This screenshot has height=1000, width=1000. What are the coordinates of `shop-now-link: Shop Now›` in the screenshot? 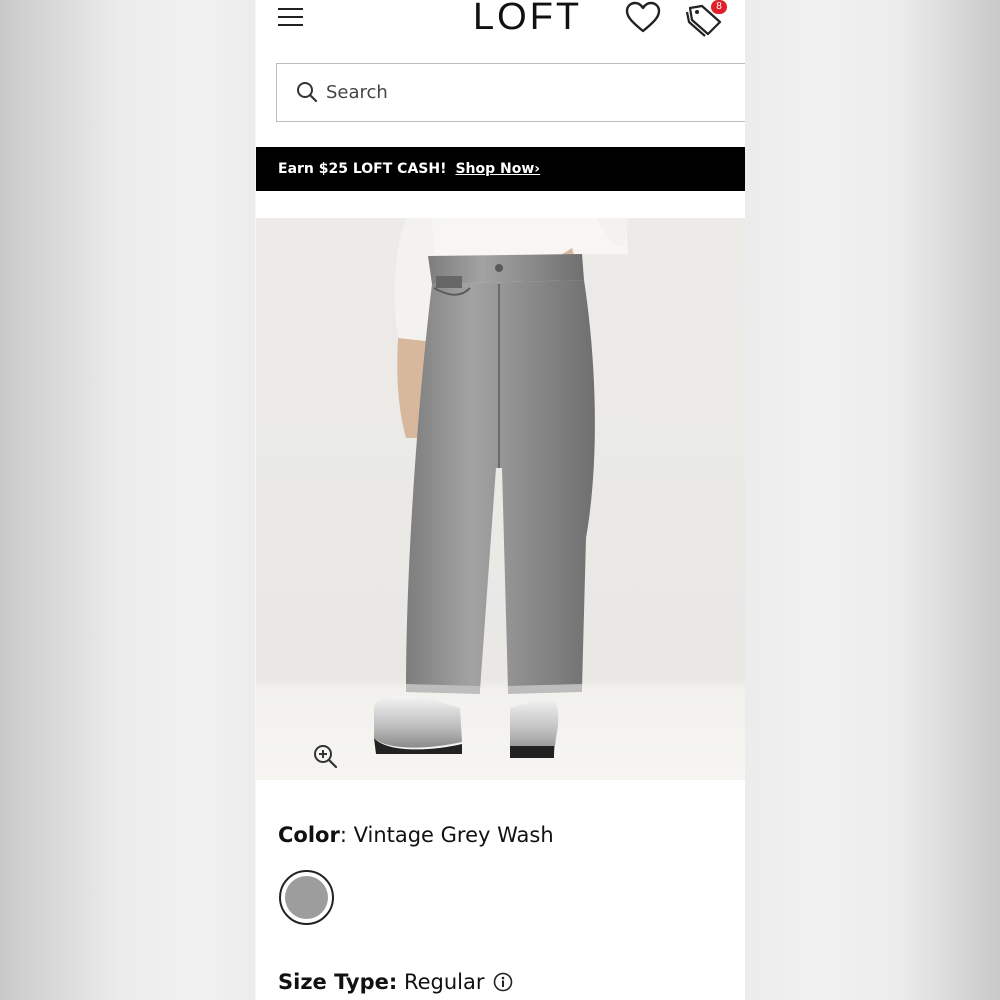 It's located at (497, 169).